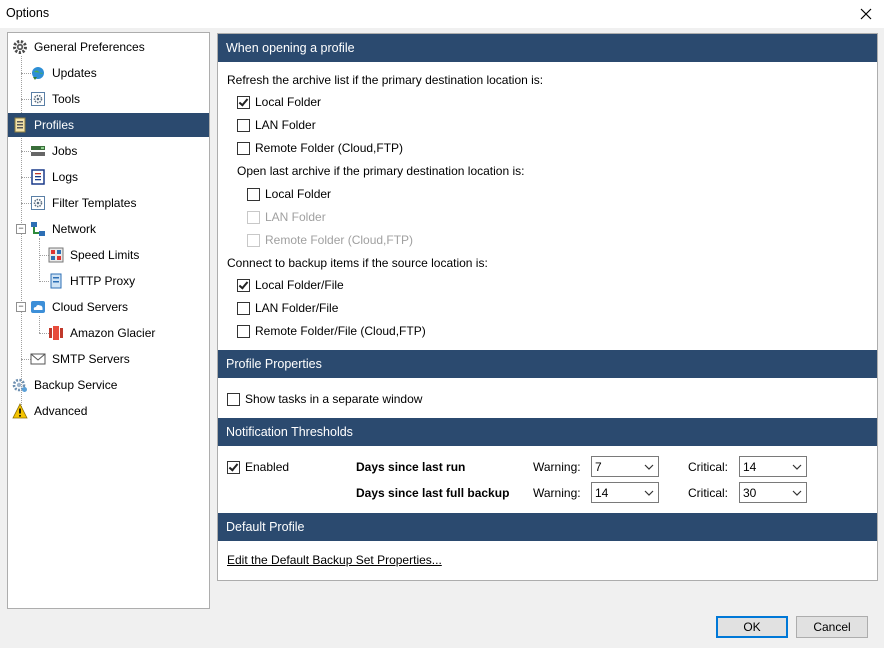 The height and width of the screenshot is (648, 884). What do you see at coordinates (324, 399) in the screenshot?
I see `show-tasks-separate-window-checkbox: Show tasks in a separate window` at bounding box center [324, 399].